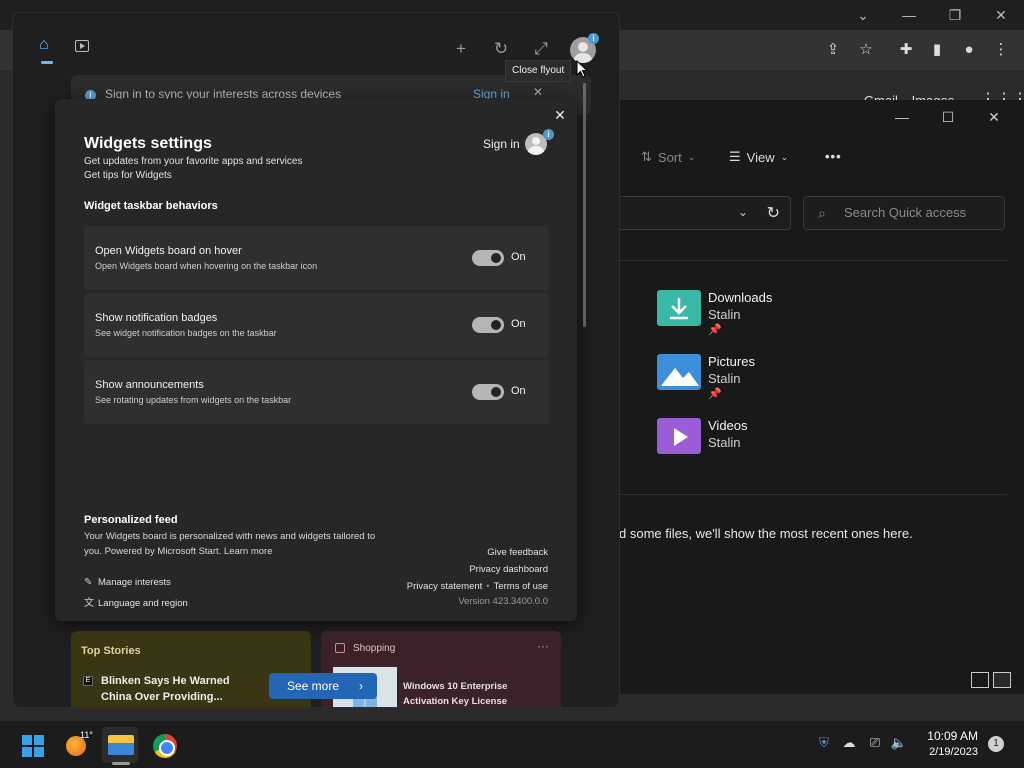 This screenshot has width=1024, height=768. I want to click on pin-icon: 📌, so click(715, 394).